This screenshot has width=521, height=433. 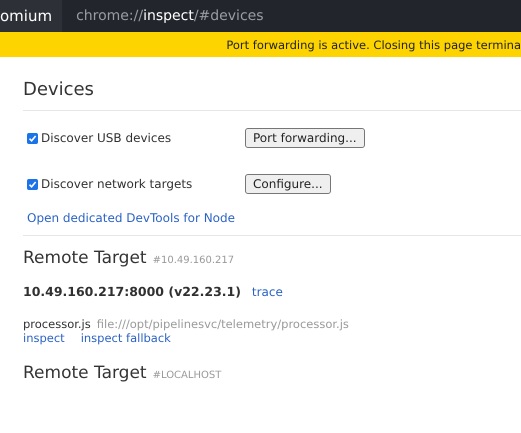 I want to click on devtools-node-link: Open dedicated DevTools for Node, so click(x=131, y=218).